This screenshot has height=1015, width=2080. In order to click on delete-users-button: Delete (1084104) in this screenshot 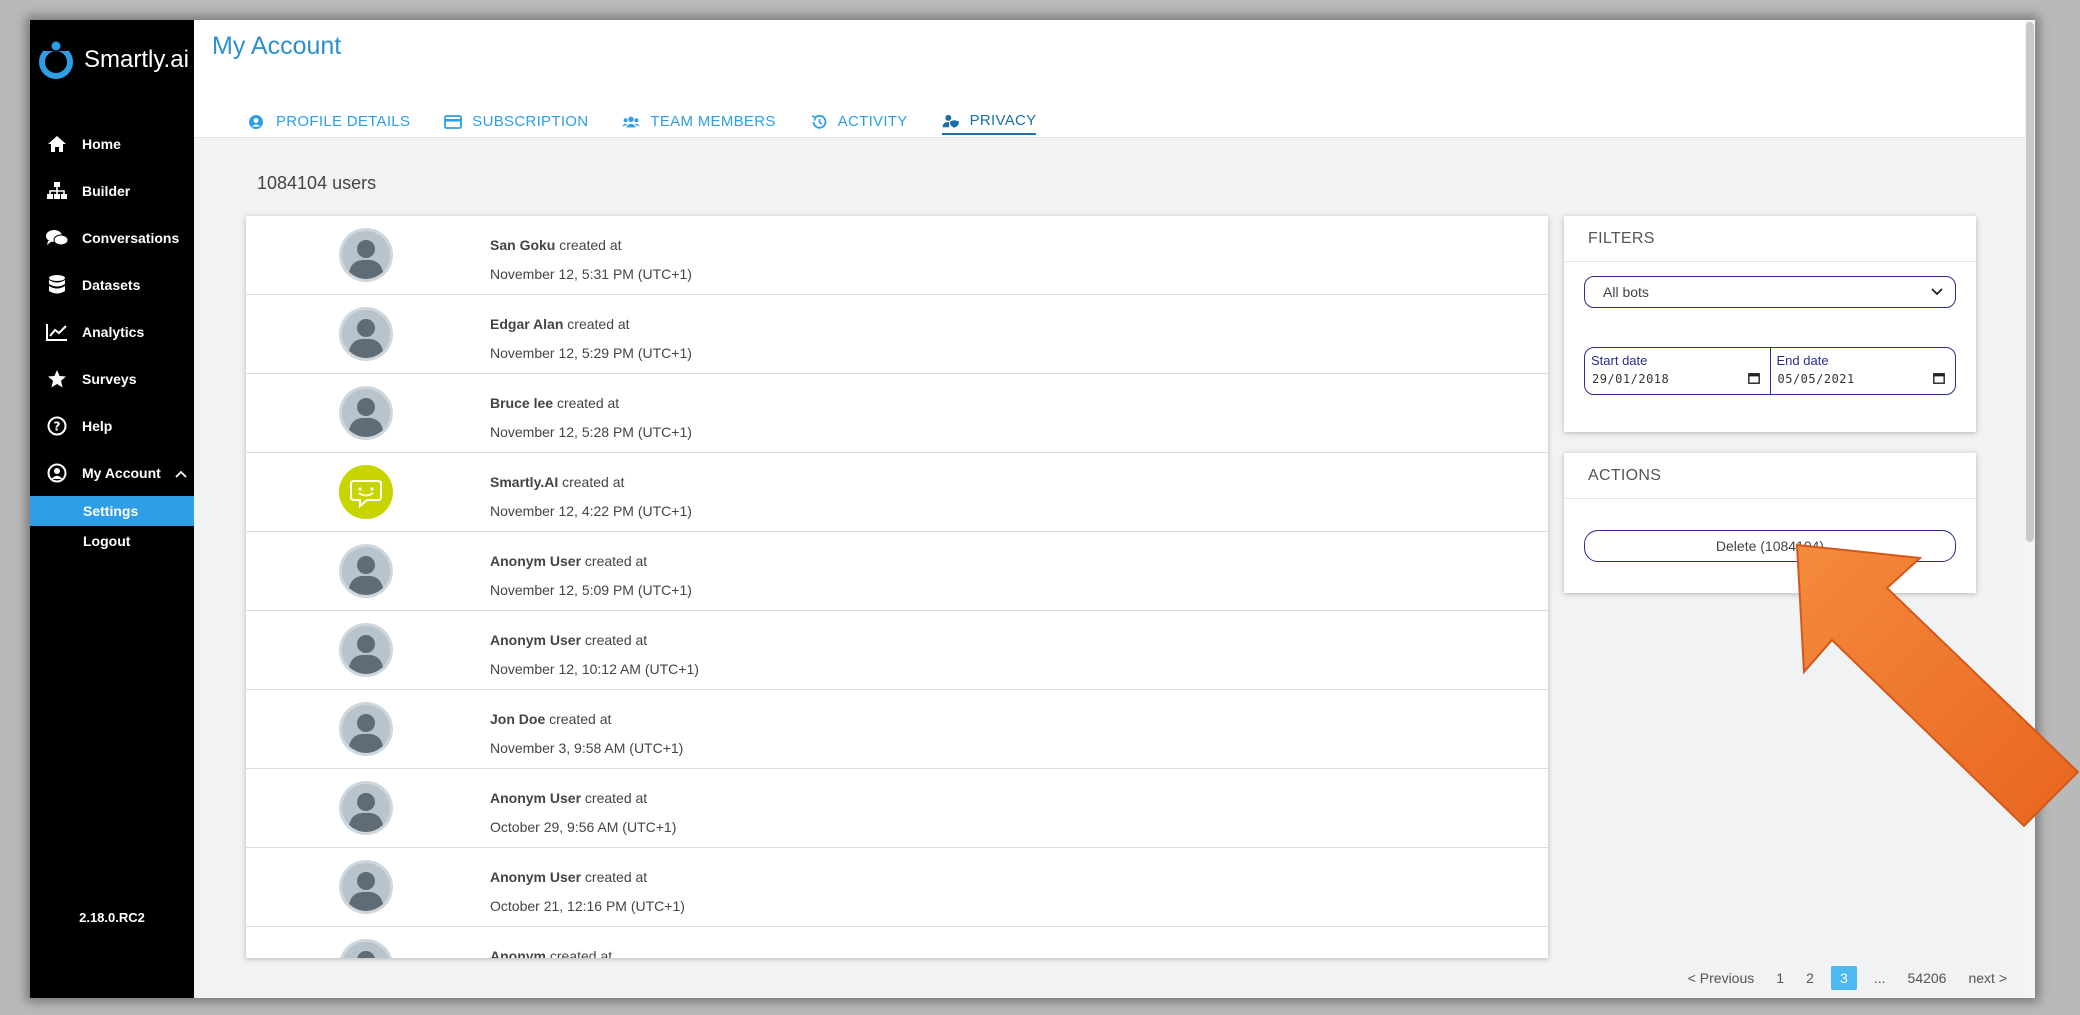, I will do `click(1770, 546)`.